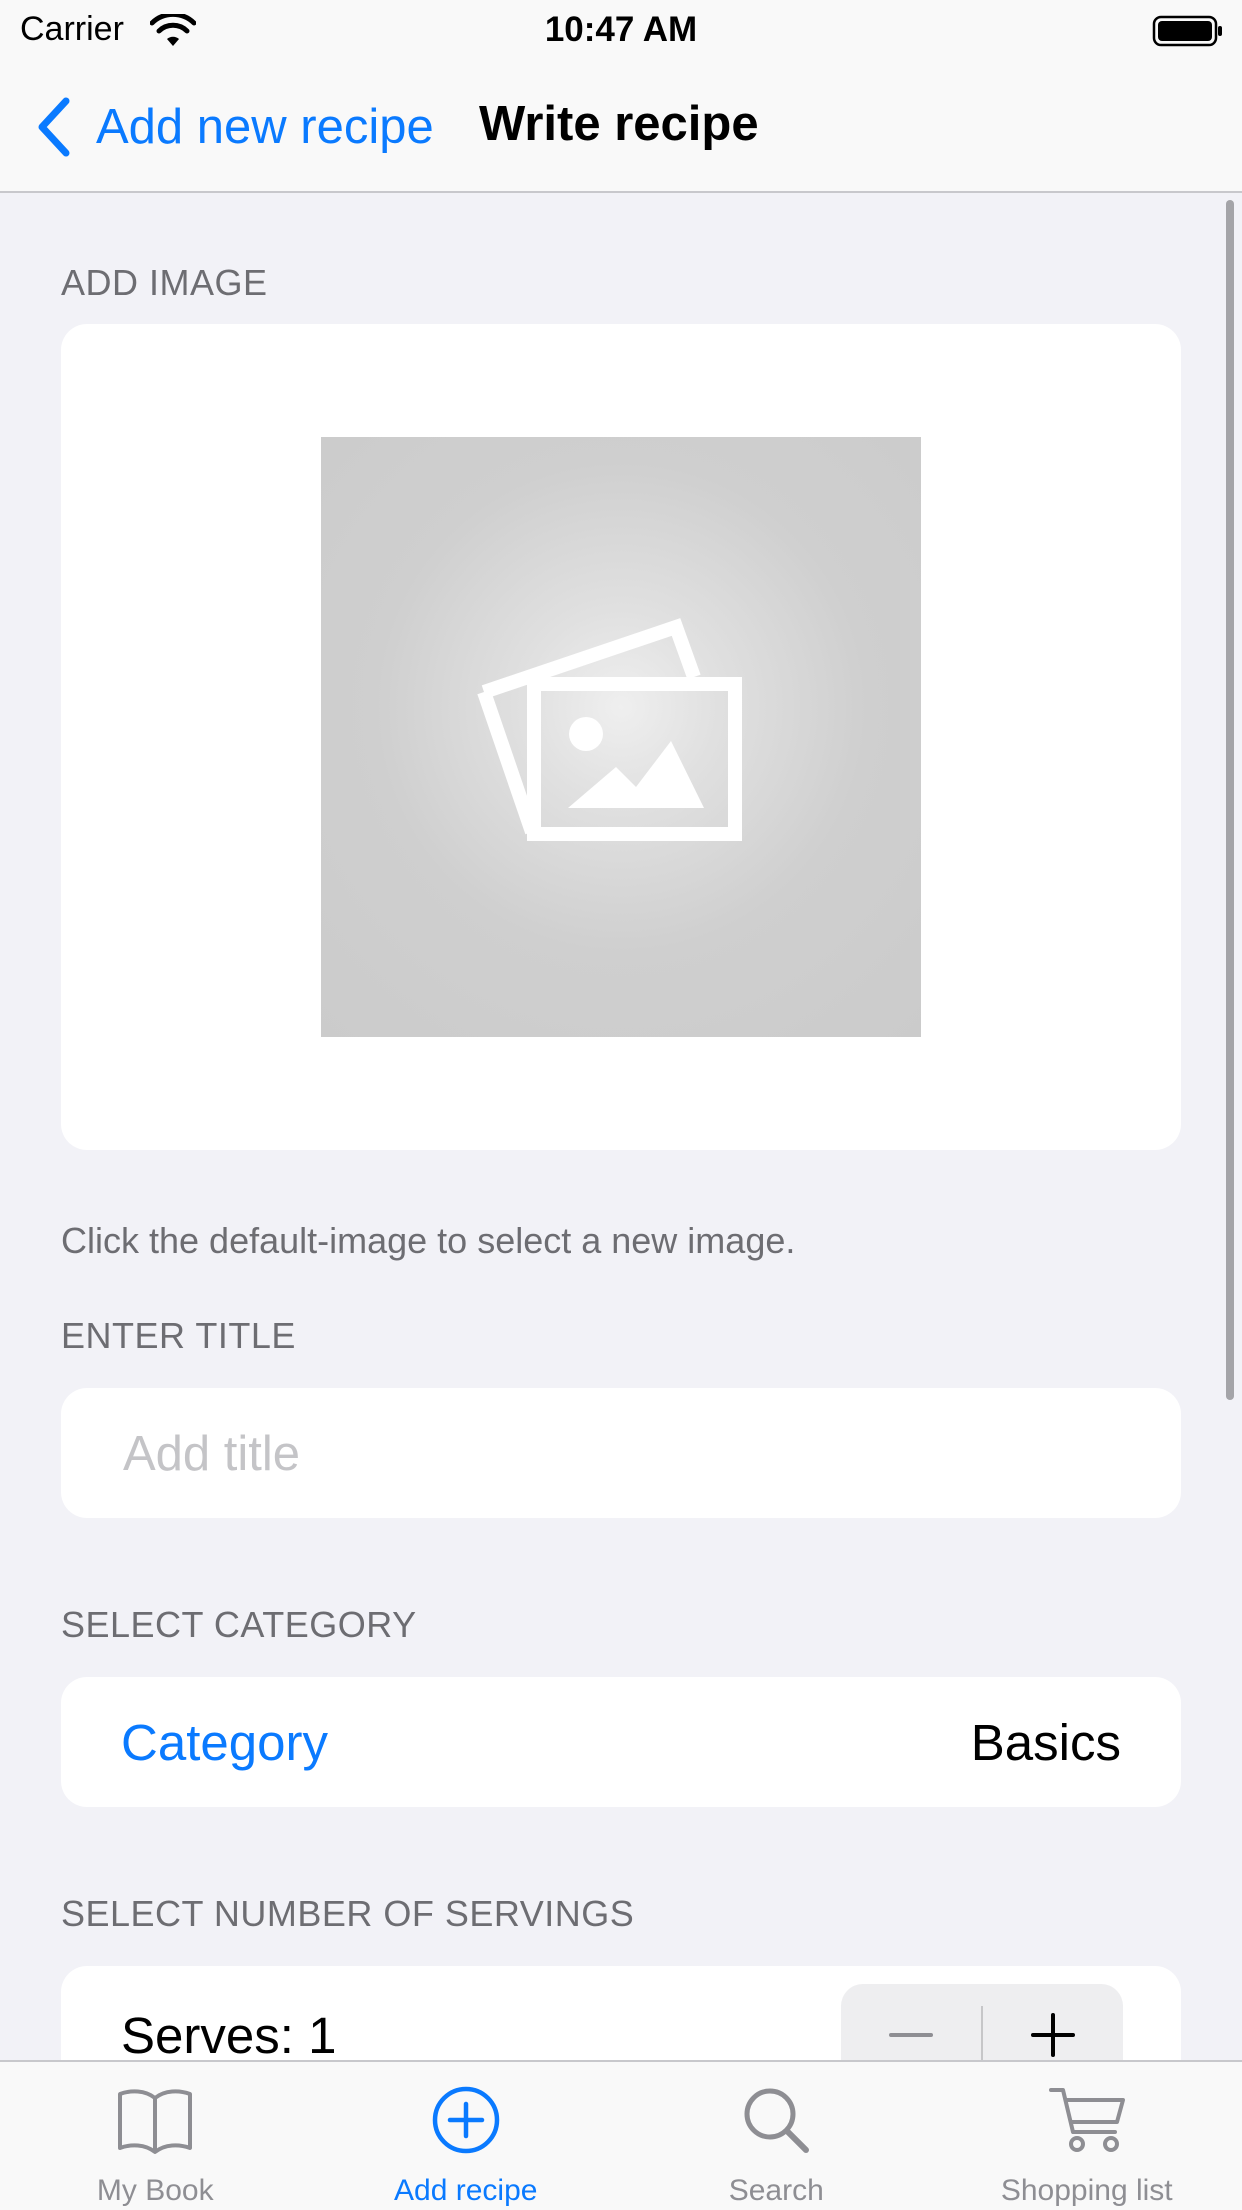 The width and height of the screenshot is (1242, 2210). I want to click on category-label: Category, so click(224, 1742).